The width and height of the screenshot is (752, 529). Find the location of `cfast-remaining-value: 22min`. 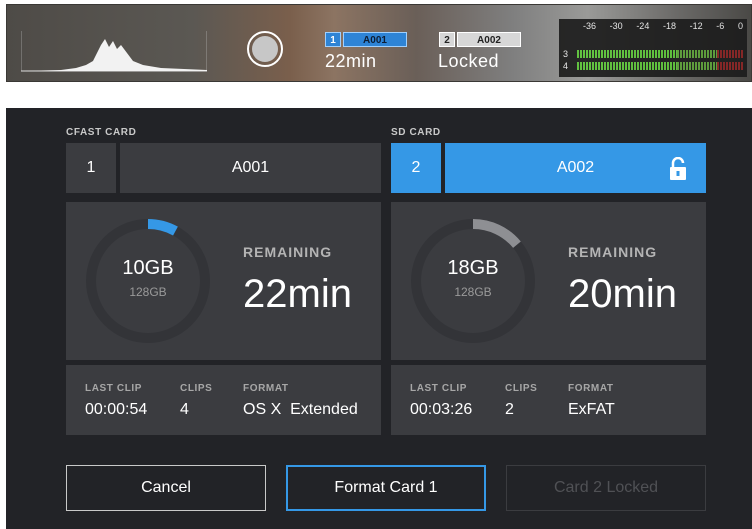

cfast-remaining-value: 22min is located at coordinates (297, 294).